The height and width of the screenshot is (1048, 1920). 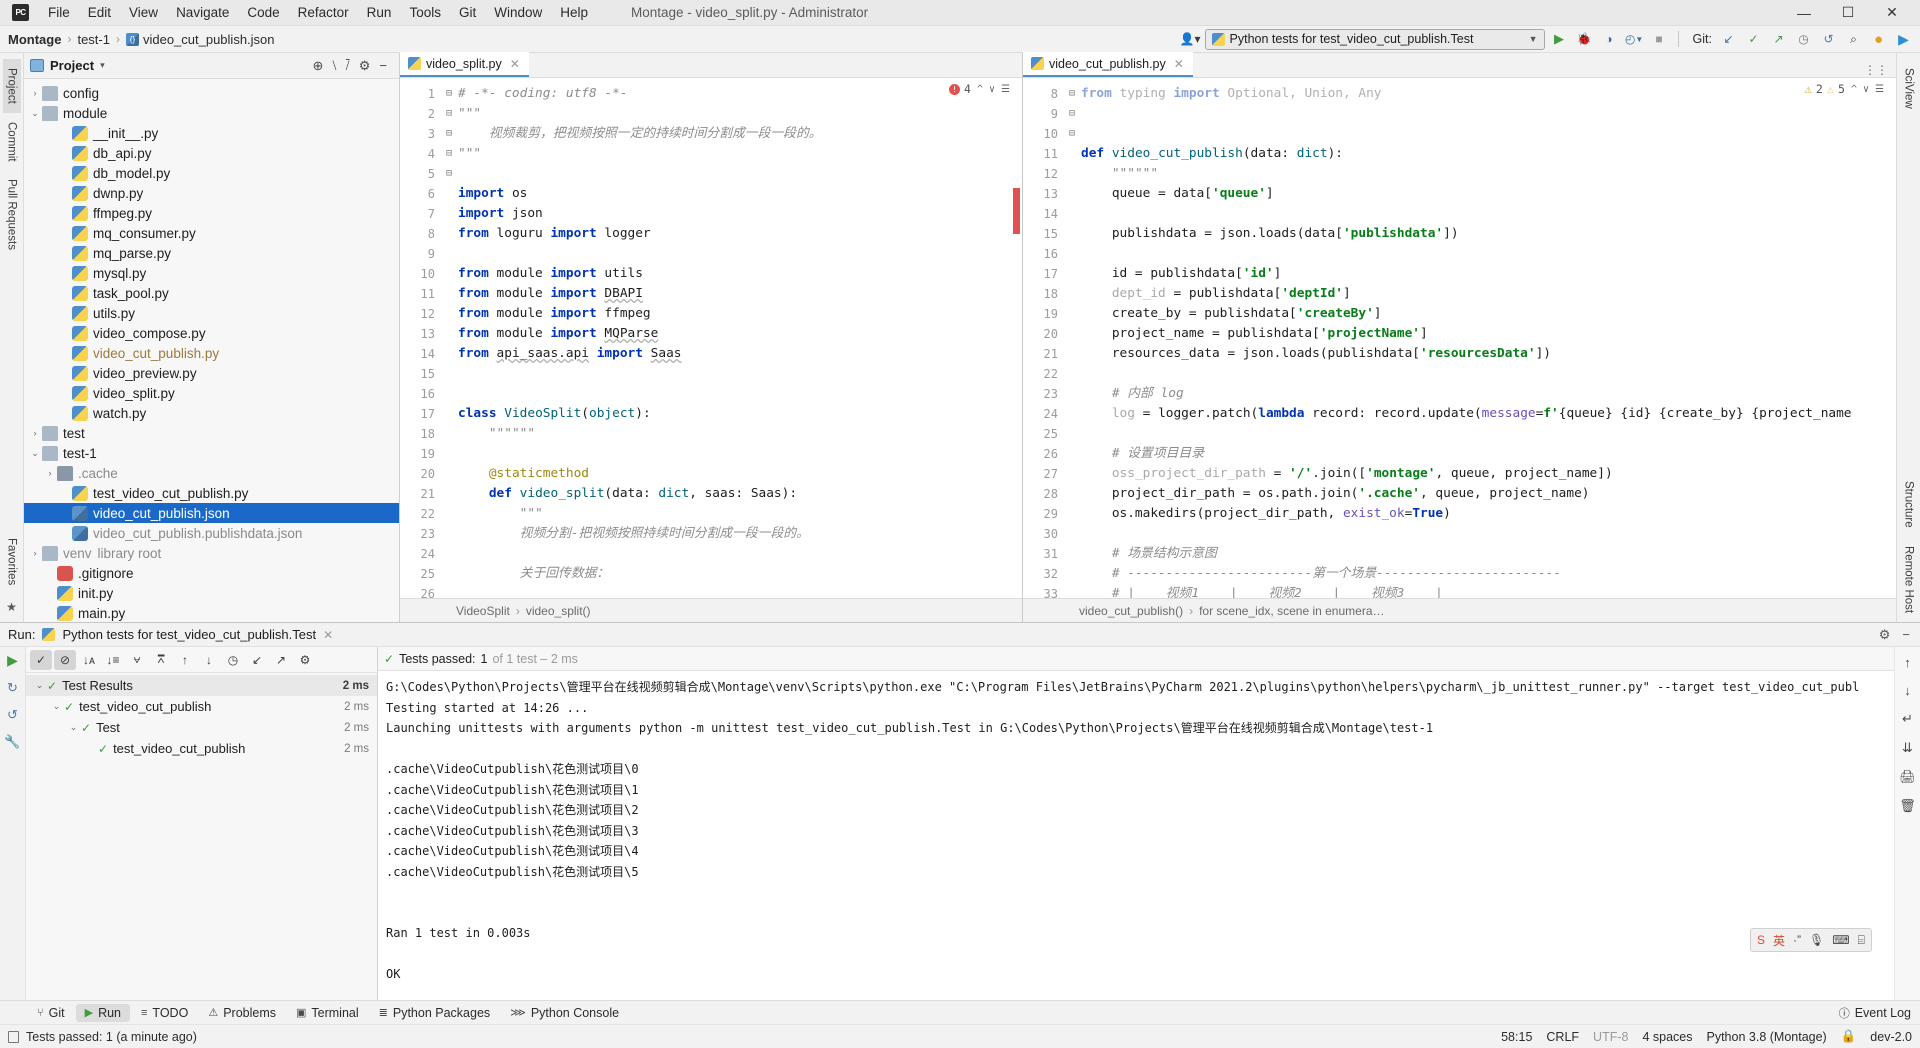 I want to click on code-line: queue = data['queue'], so click(x=1488, y=194).